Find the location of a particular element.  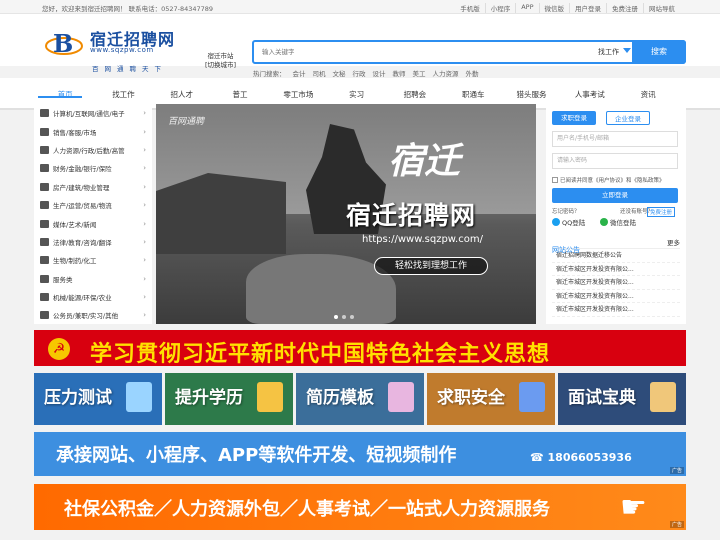

password-field: 请输入密码 is located at coordinates (615, 161).